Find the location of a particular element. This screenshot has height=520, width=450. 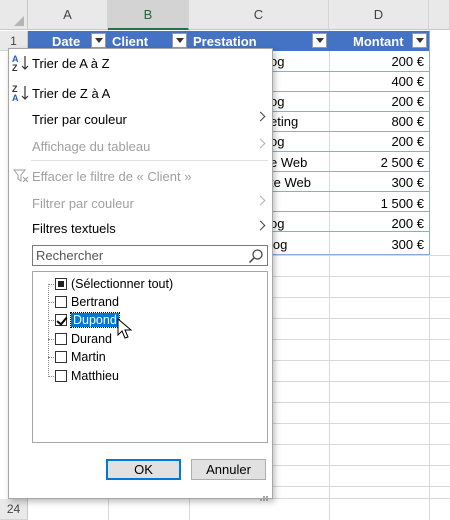

list-item-label: Dupond is located at coordinates (95, 320).